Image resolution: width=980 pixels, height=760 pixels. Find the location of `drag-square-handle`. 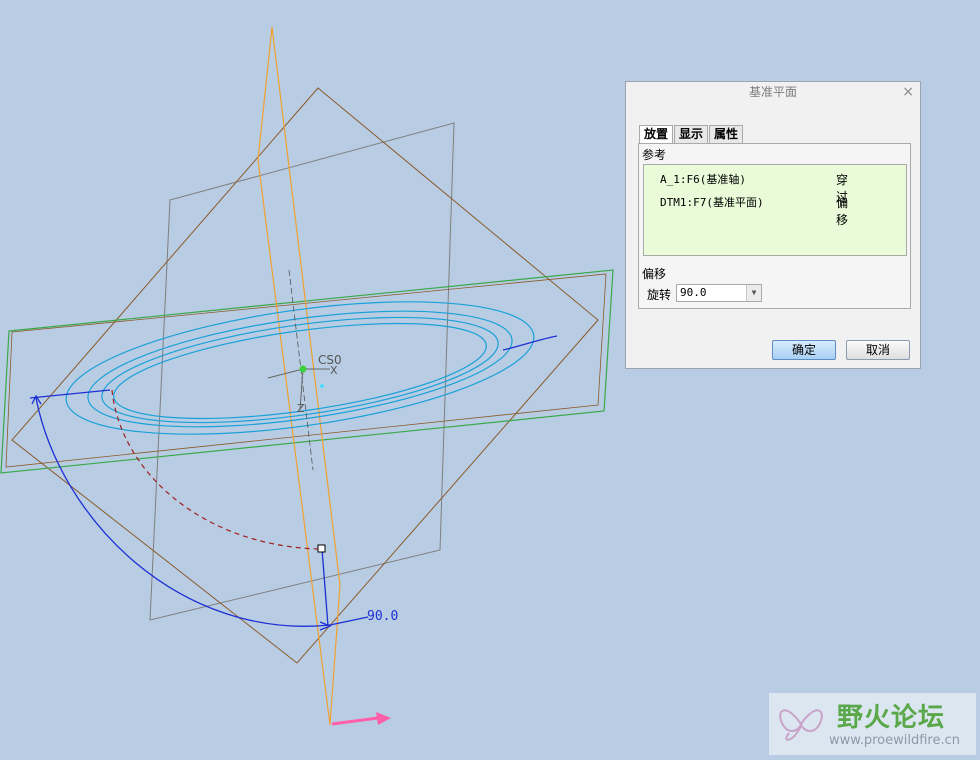

drag-square-handle is located at coordinates (321, 548).